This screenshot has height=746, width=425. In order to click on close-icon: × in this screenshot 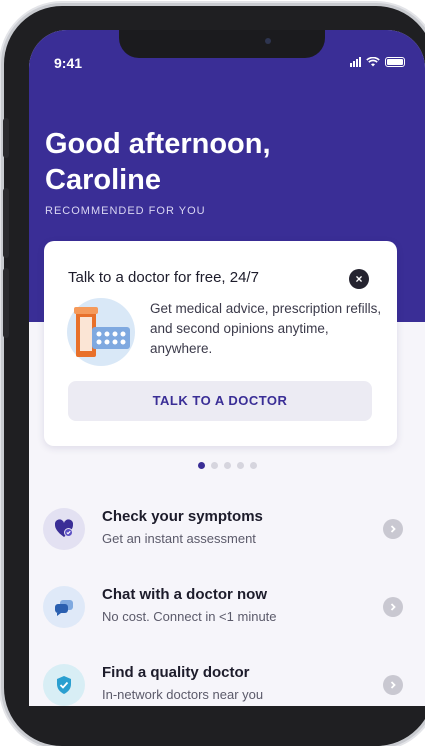, I will do `click(359, 279)`.